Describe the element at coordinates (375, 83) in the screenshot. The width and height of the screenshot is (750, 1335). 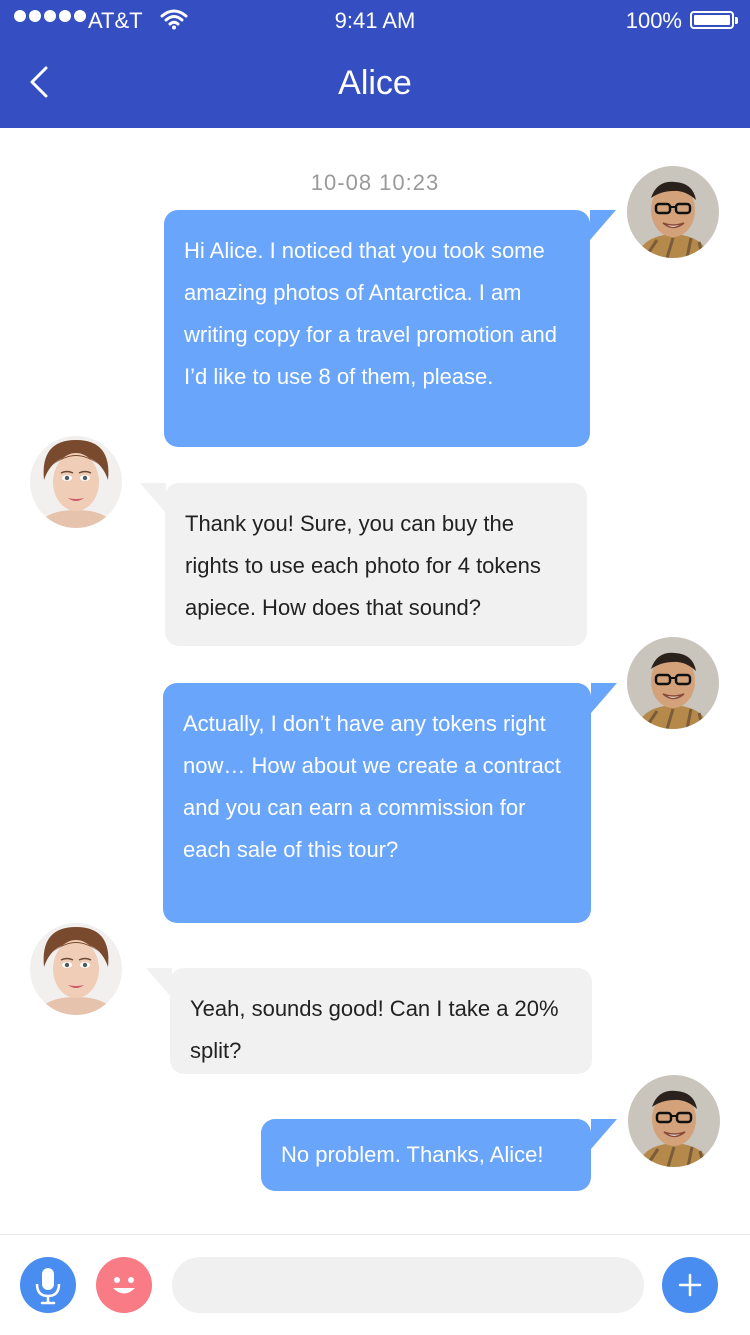
I see `page-title: Alice` at that location.